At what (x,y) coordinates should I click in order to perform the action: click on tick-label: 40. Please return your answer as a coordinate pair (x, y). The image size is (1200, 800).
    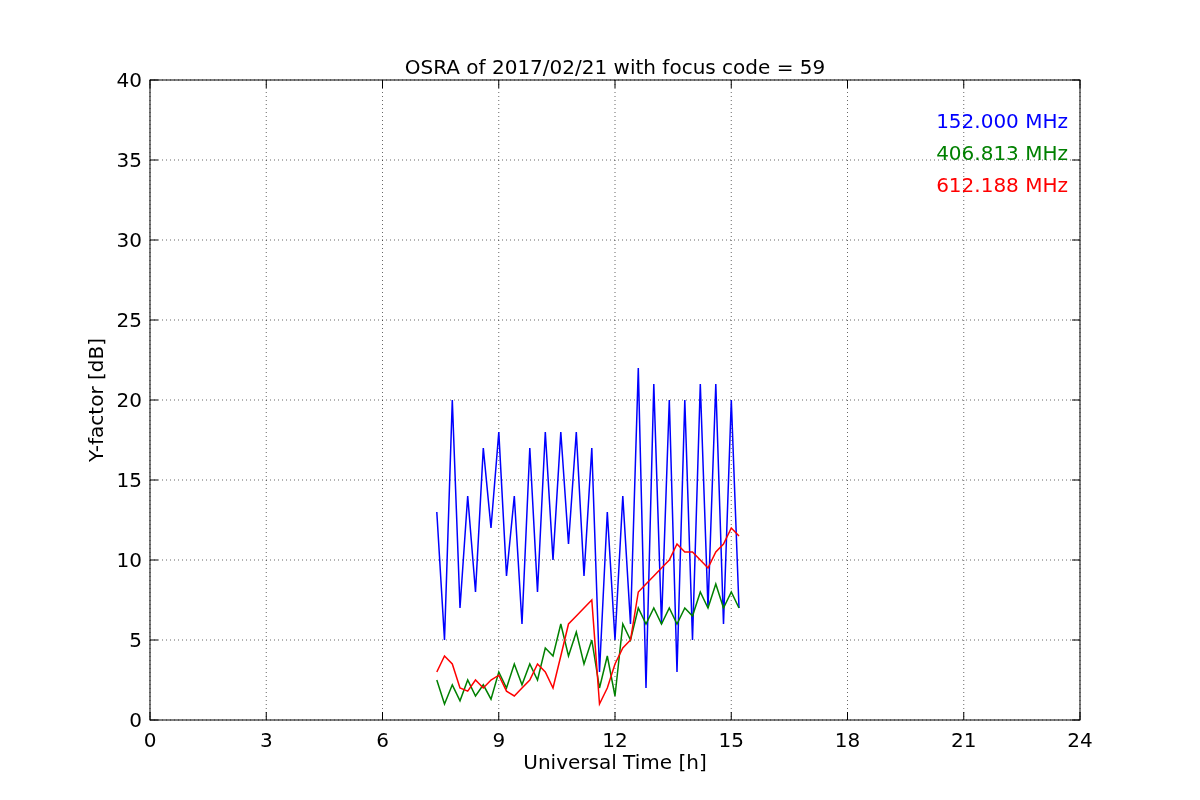
    Looking at the image, I should click on (129, 80).